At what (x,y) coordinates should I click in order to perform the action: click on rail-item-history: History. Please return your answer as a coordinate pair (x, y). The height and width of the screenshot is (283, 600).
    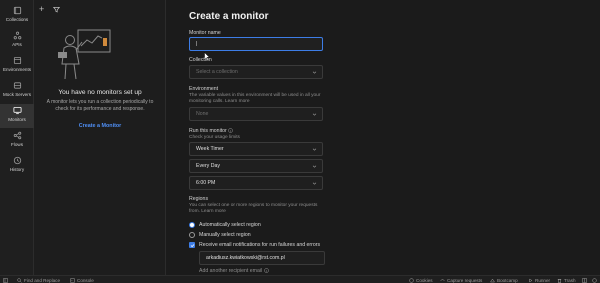
    Looking at the image, I should click on (17, 166).